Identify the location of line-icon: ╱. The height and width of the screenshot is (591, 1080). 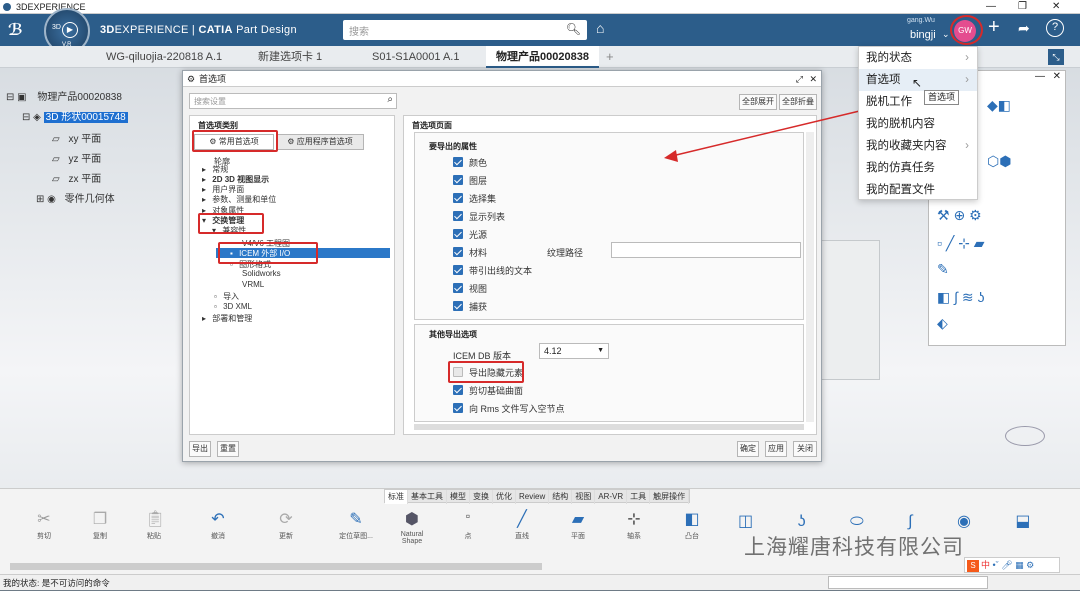
(522, 519).